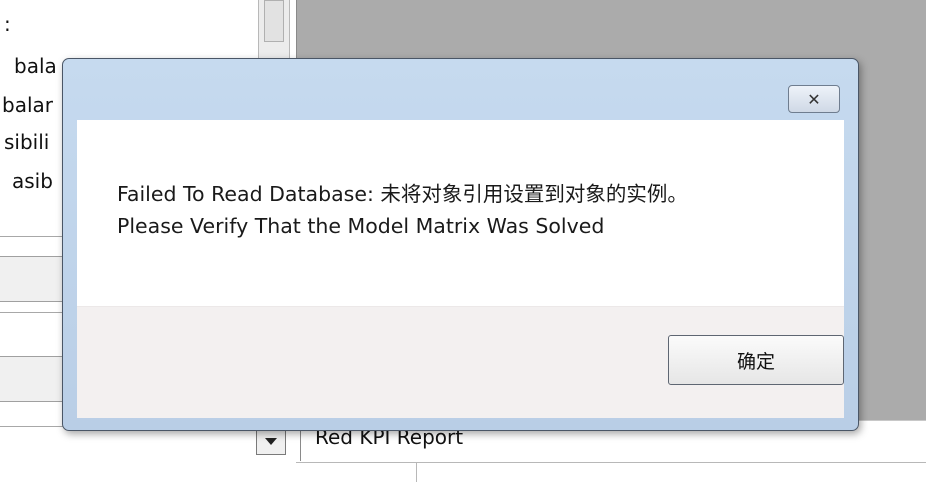 Image resolution: width=926 pixels, height=482 pixels. I want to click on ok-button: 确定, so click(756, 360).